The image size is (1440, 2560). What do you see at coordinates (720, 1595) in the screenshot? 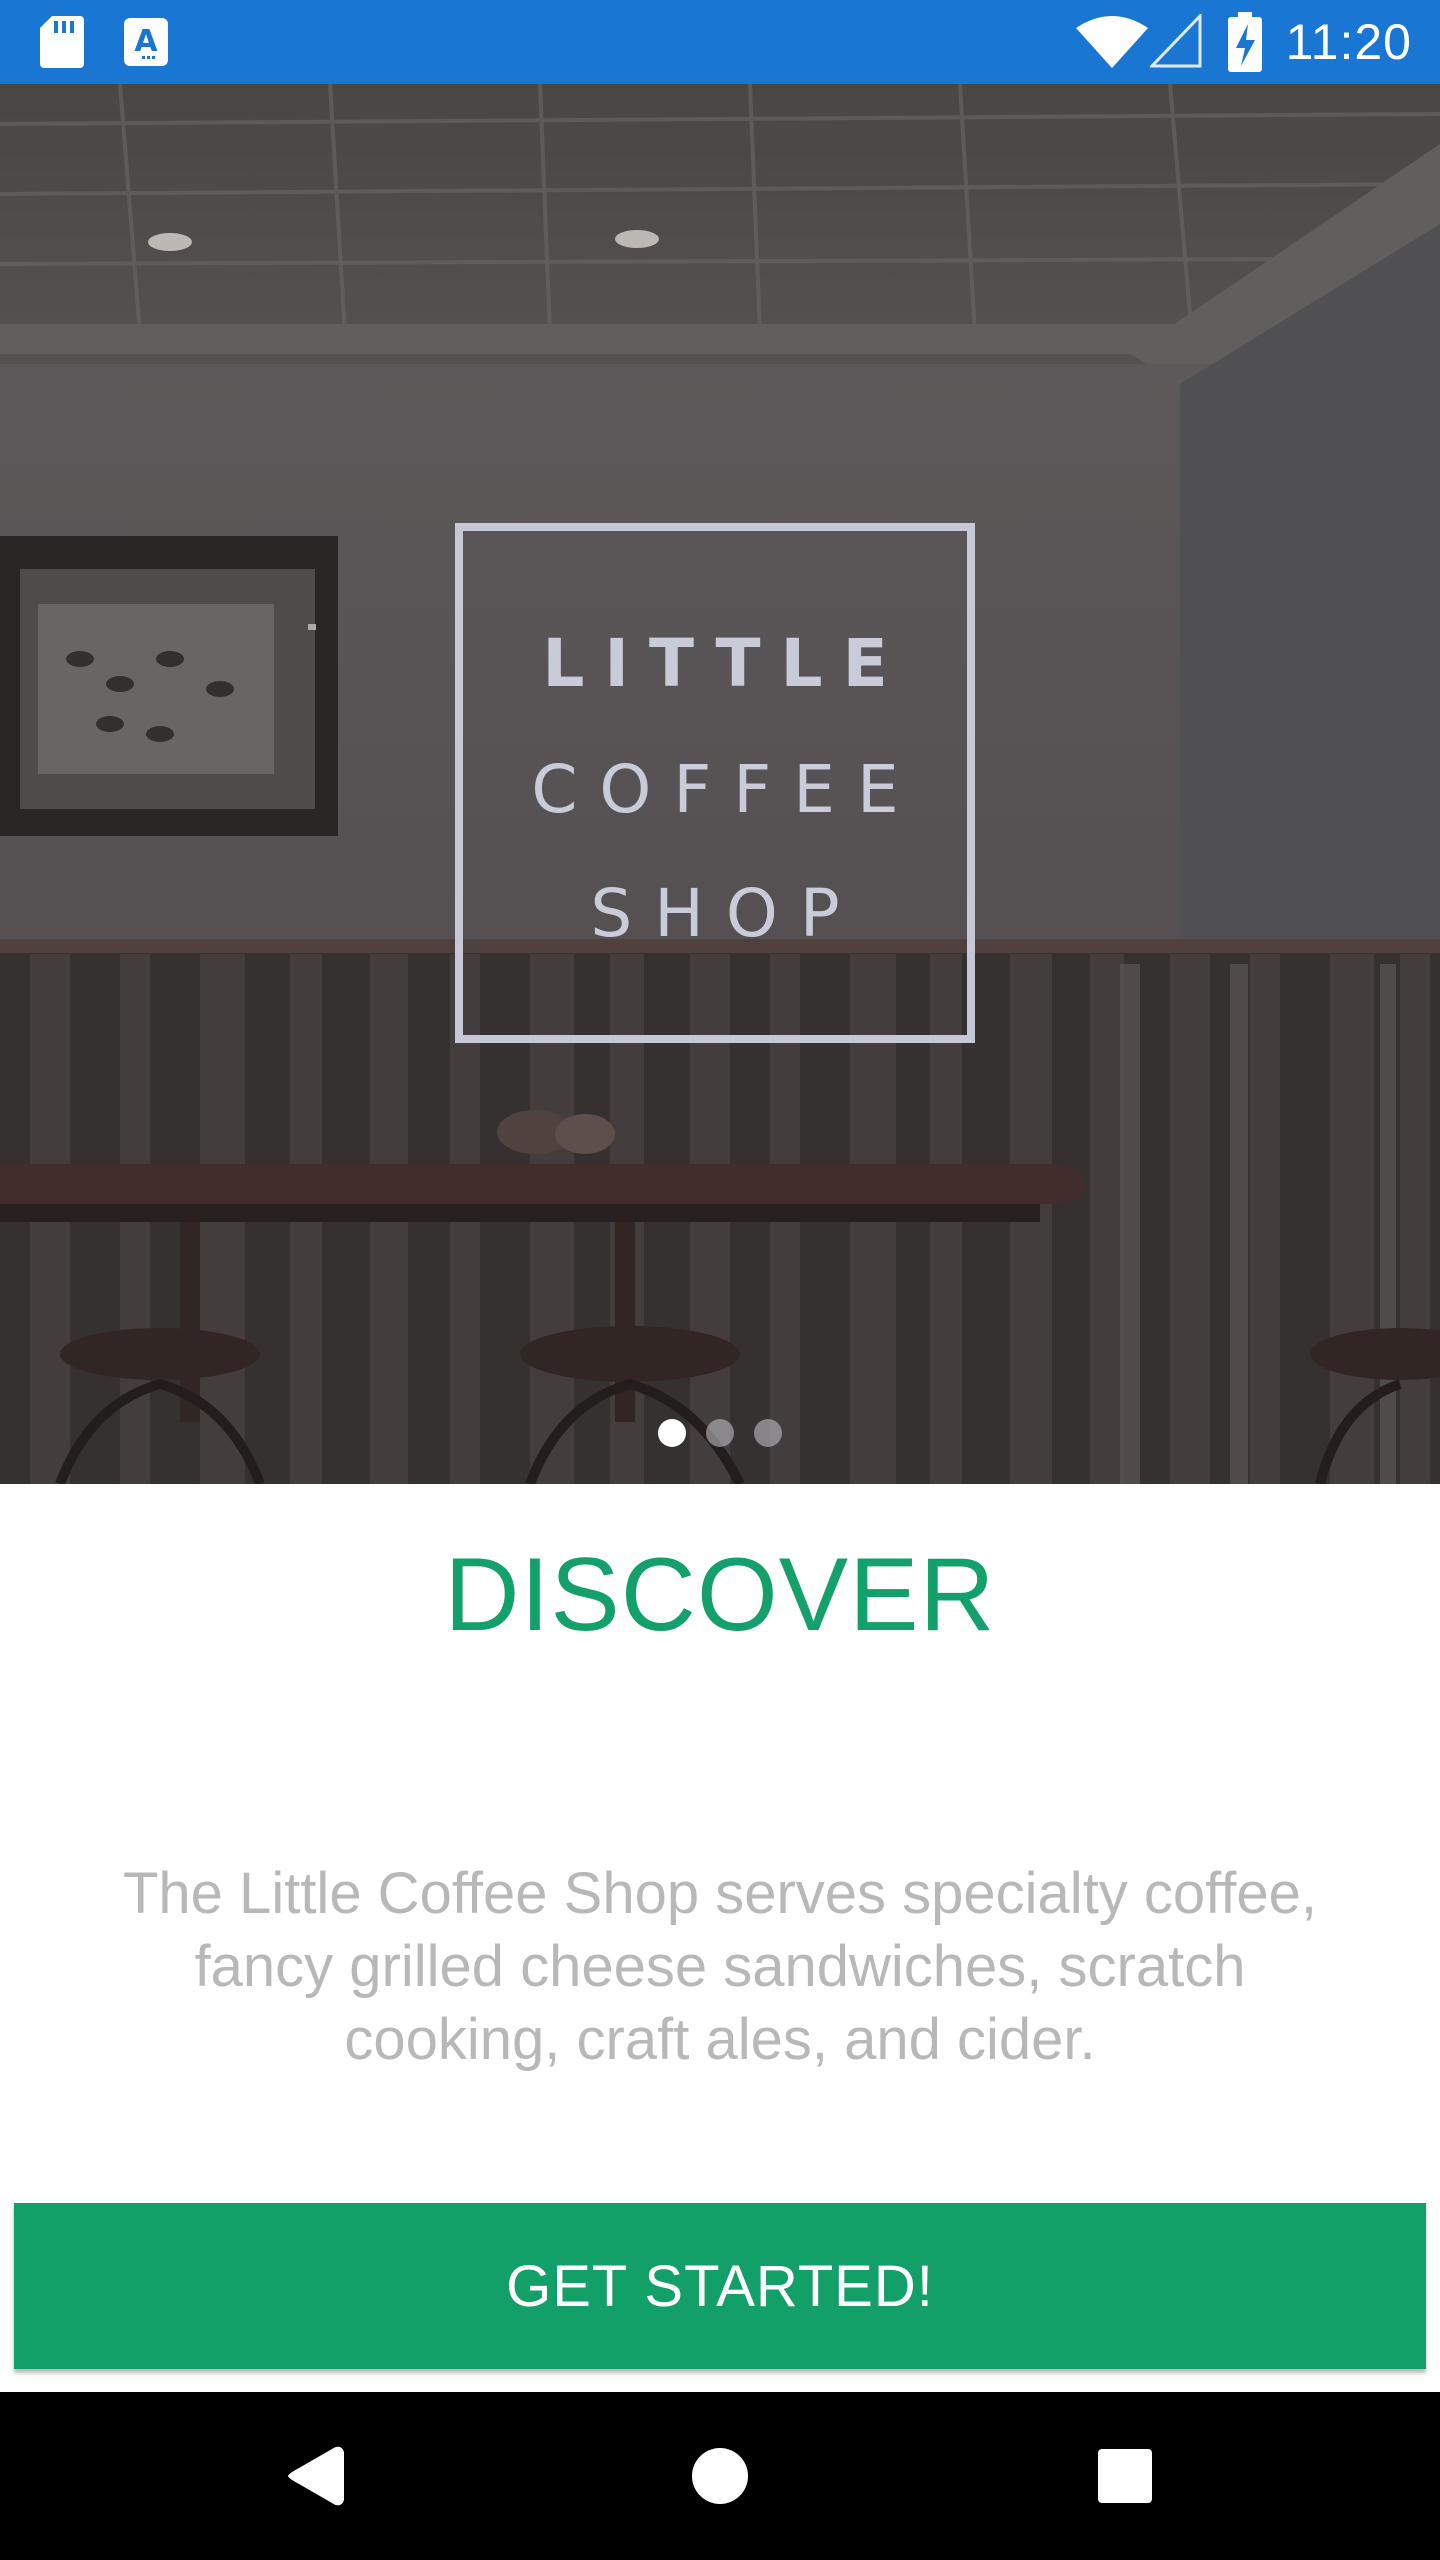
I see `page-title: DISCOVER` at bounding box center [720, 1595].